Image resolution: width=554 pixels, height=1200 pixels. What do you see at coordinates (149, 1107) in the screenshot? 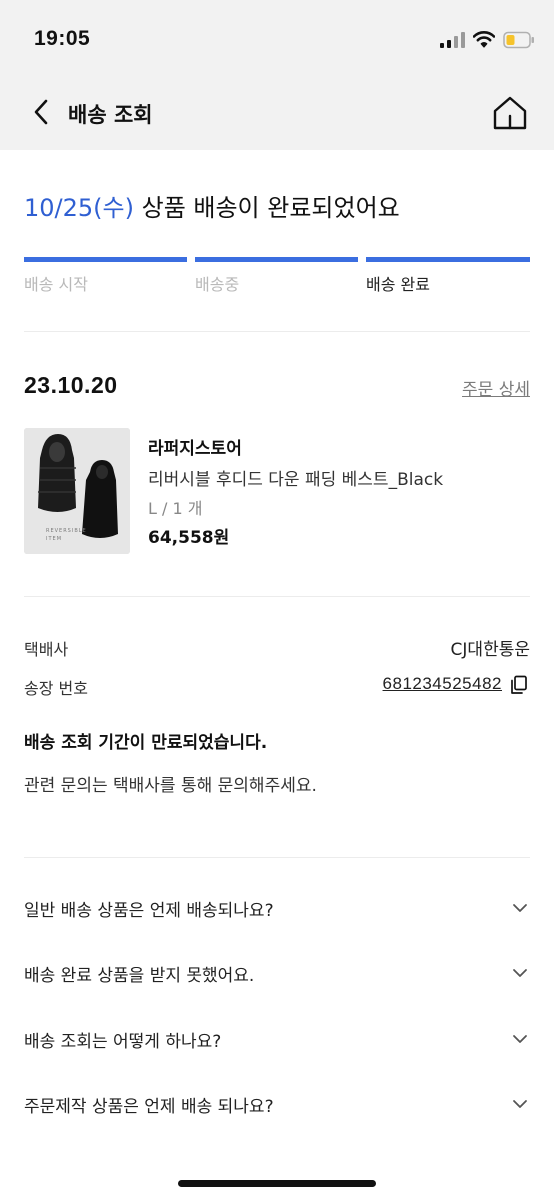
I see `faq-question: 주문제작 상품은 언제 배송 되나요?` at bounding box center [149, 1107].